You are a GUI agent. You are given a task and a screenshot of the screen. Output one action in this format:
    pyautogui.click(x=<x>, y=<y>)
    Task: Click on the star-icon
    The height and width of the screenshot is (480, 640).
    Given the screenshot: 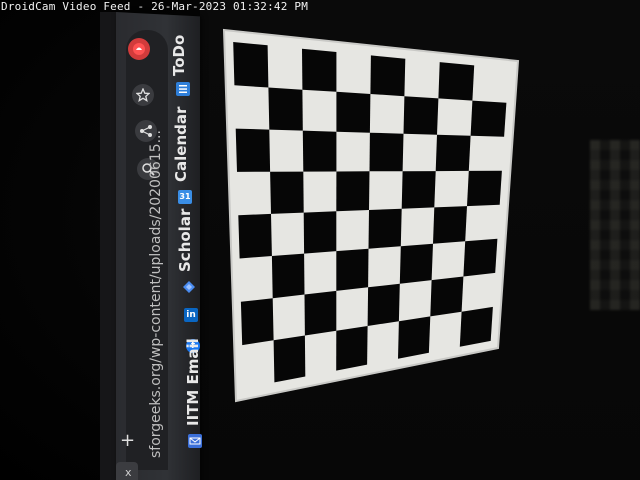 What is the action you would take?
    pyautogui.click(x=143, y=95)
    